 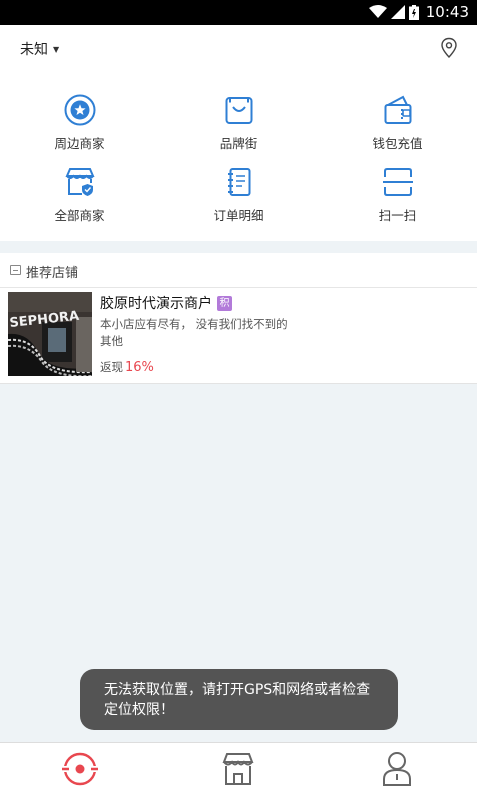 I want to click on grid-item-wallet: 钱包充值, so click(x=397, y=129).